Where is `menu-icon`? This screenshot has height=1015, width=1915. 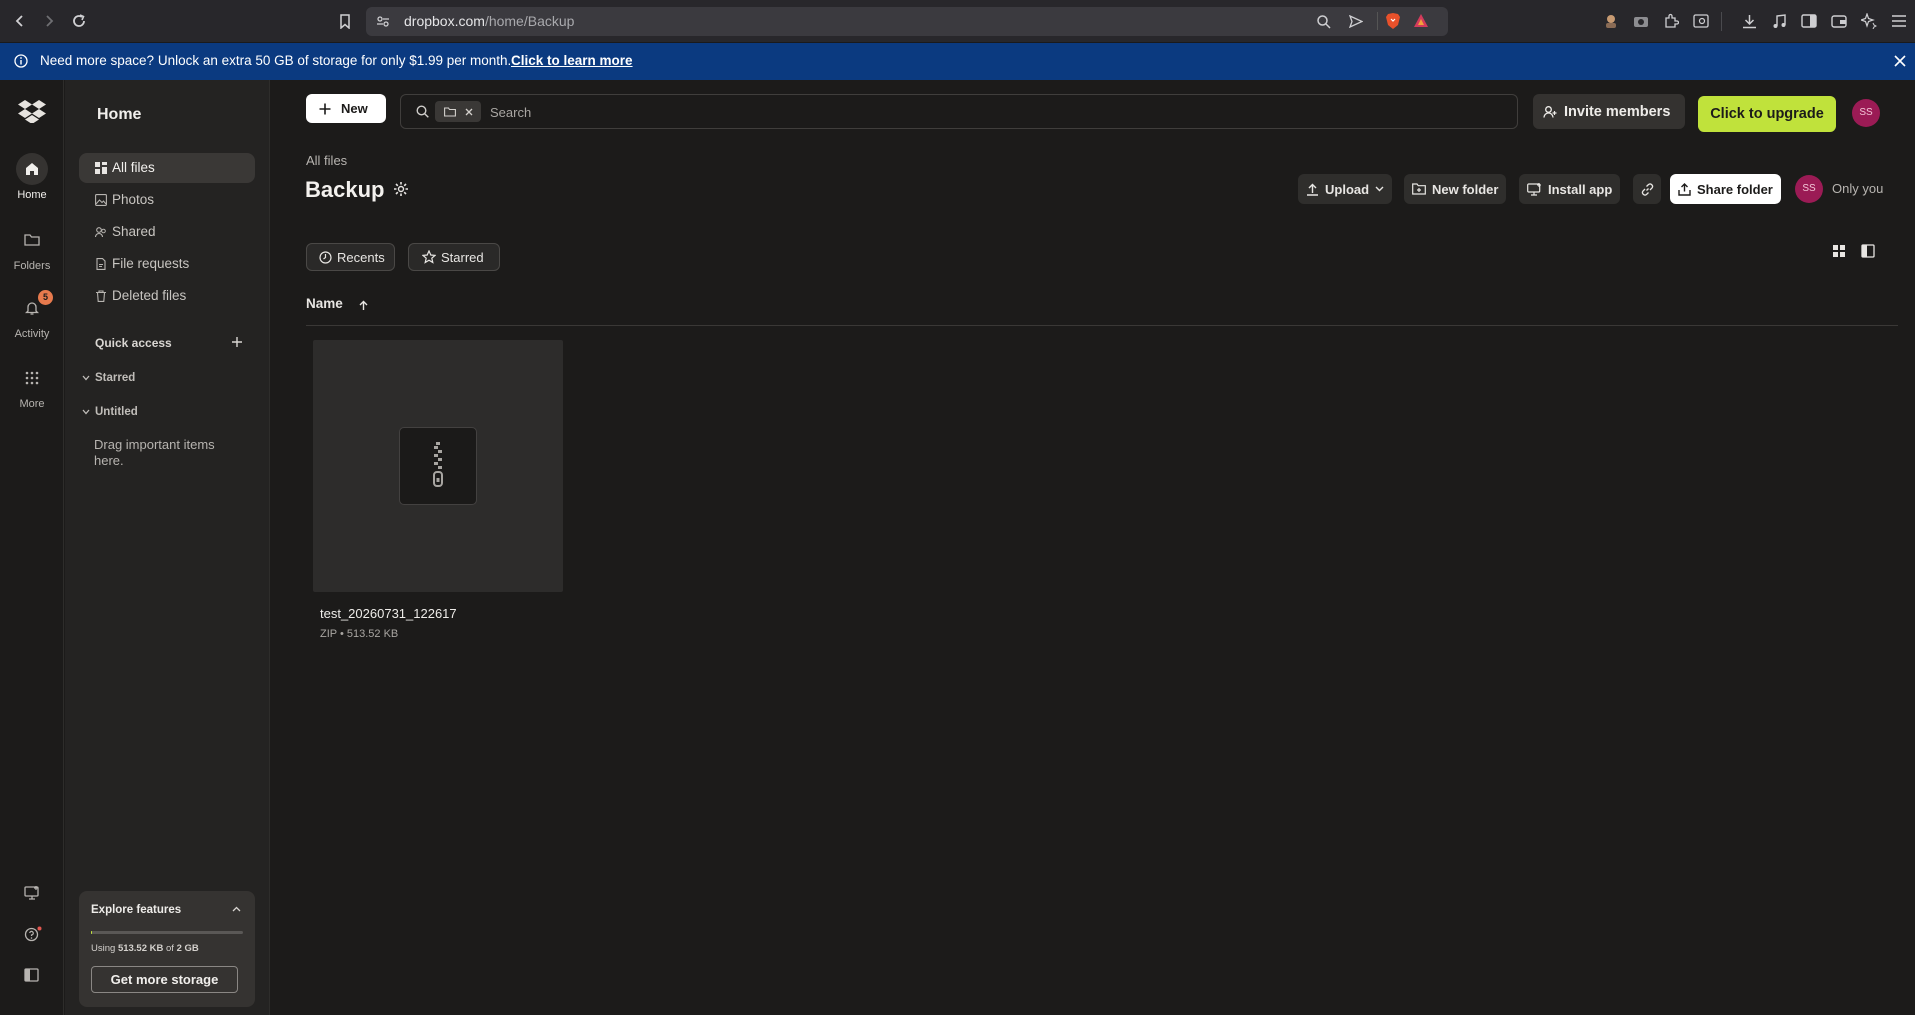
menu-icon is located at coordinates (1899, 21).